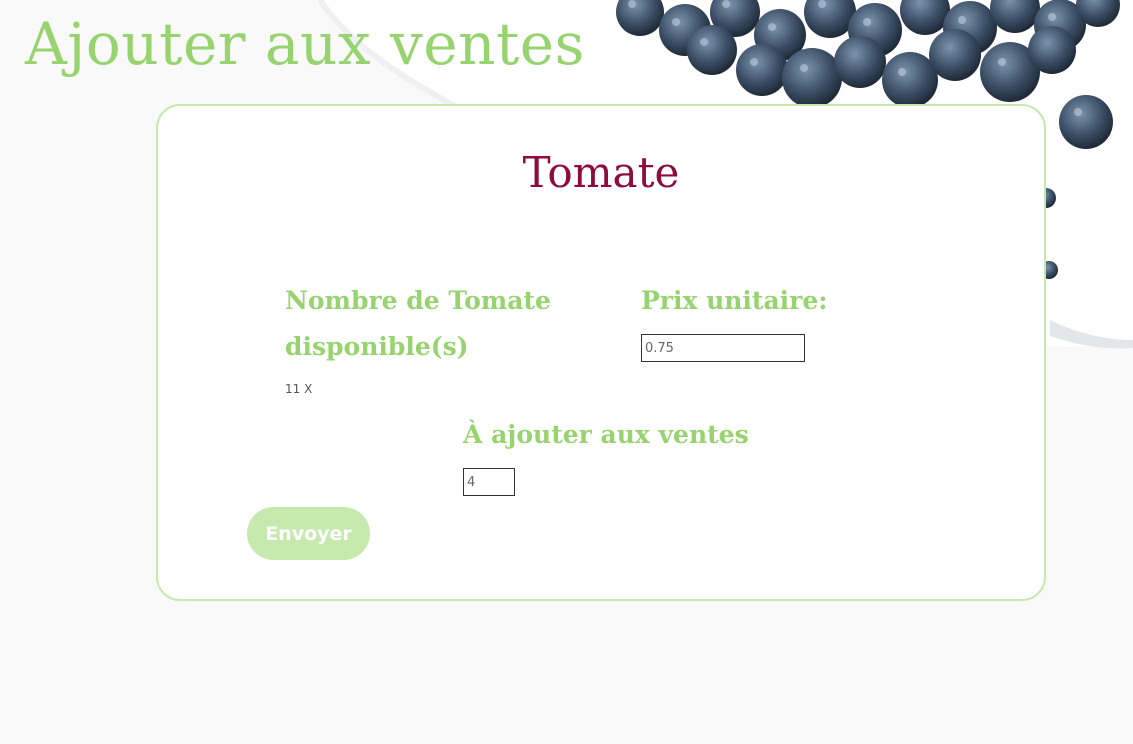  Describe the element at coordinates (734, 300) in the screenshot. I see `price-label: Prix unitaire:` at that location.